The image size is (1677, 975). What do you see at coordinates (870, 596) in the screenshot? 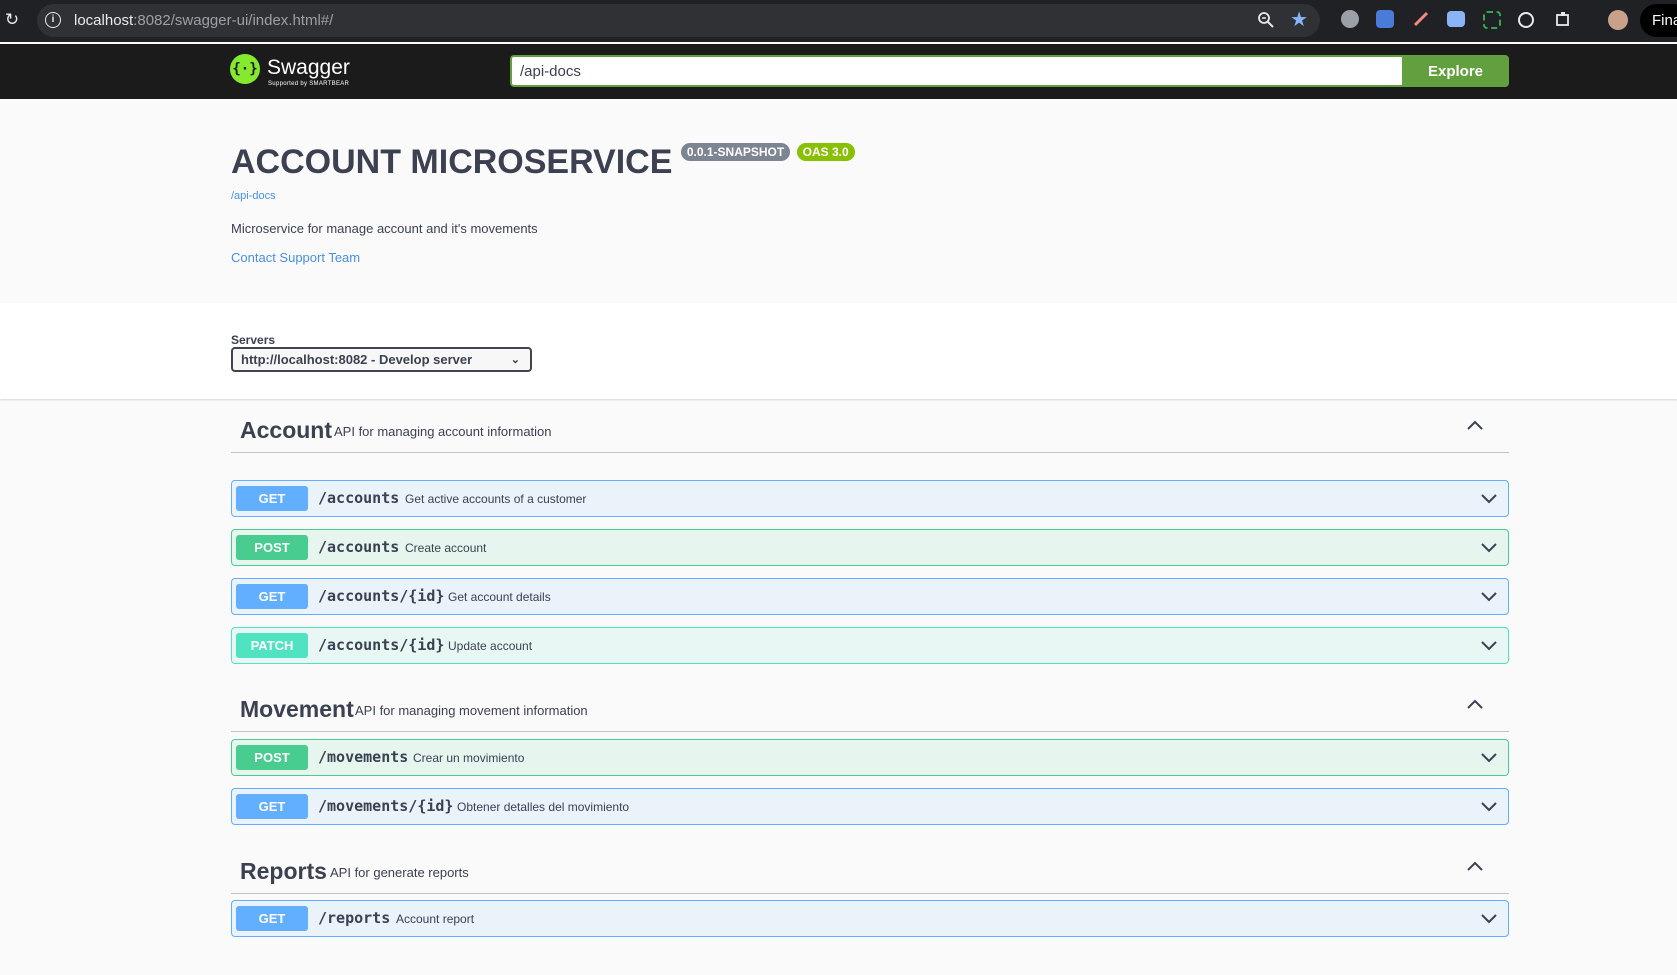
I see `operation-get-account-by-id: GET /accounts/{id} Get account details` at bounding box center [870, 596].